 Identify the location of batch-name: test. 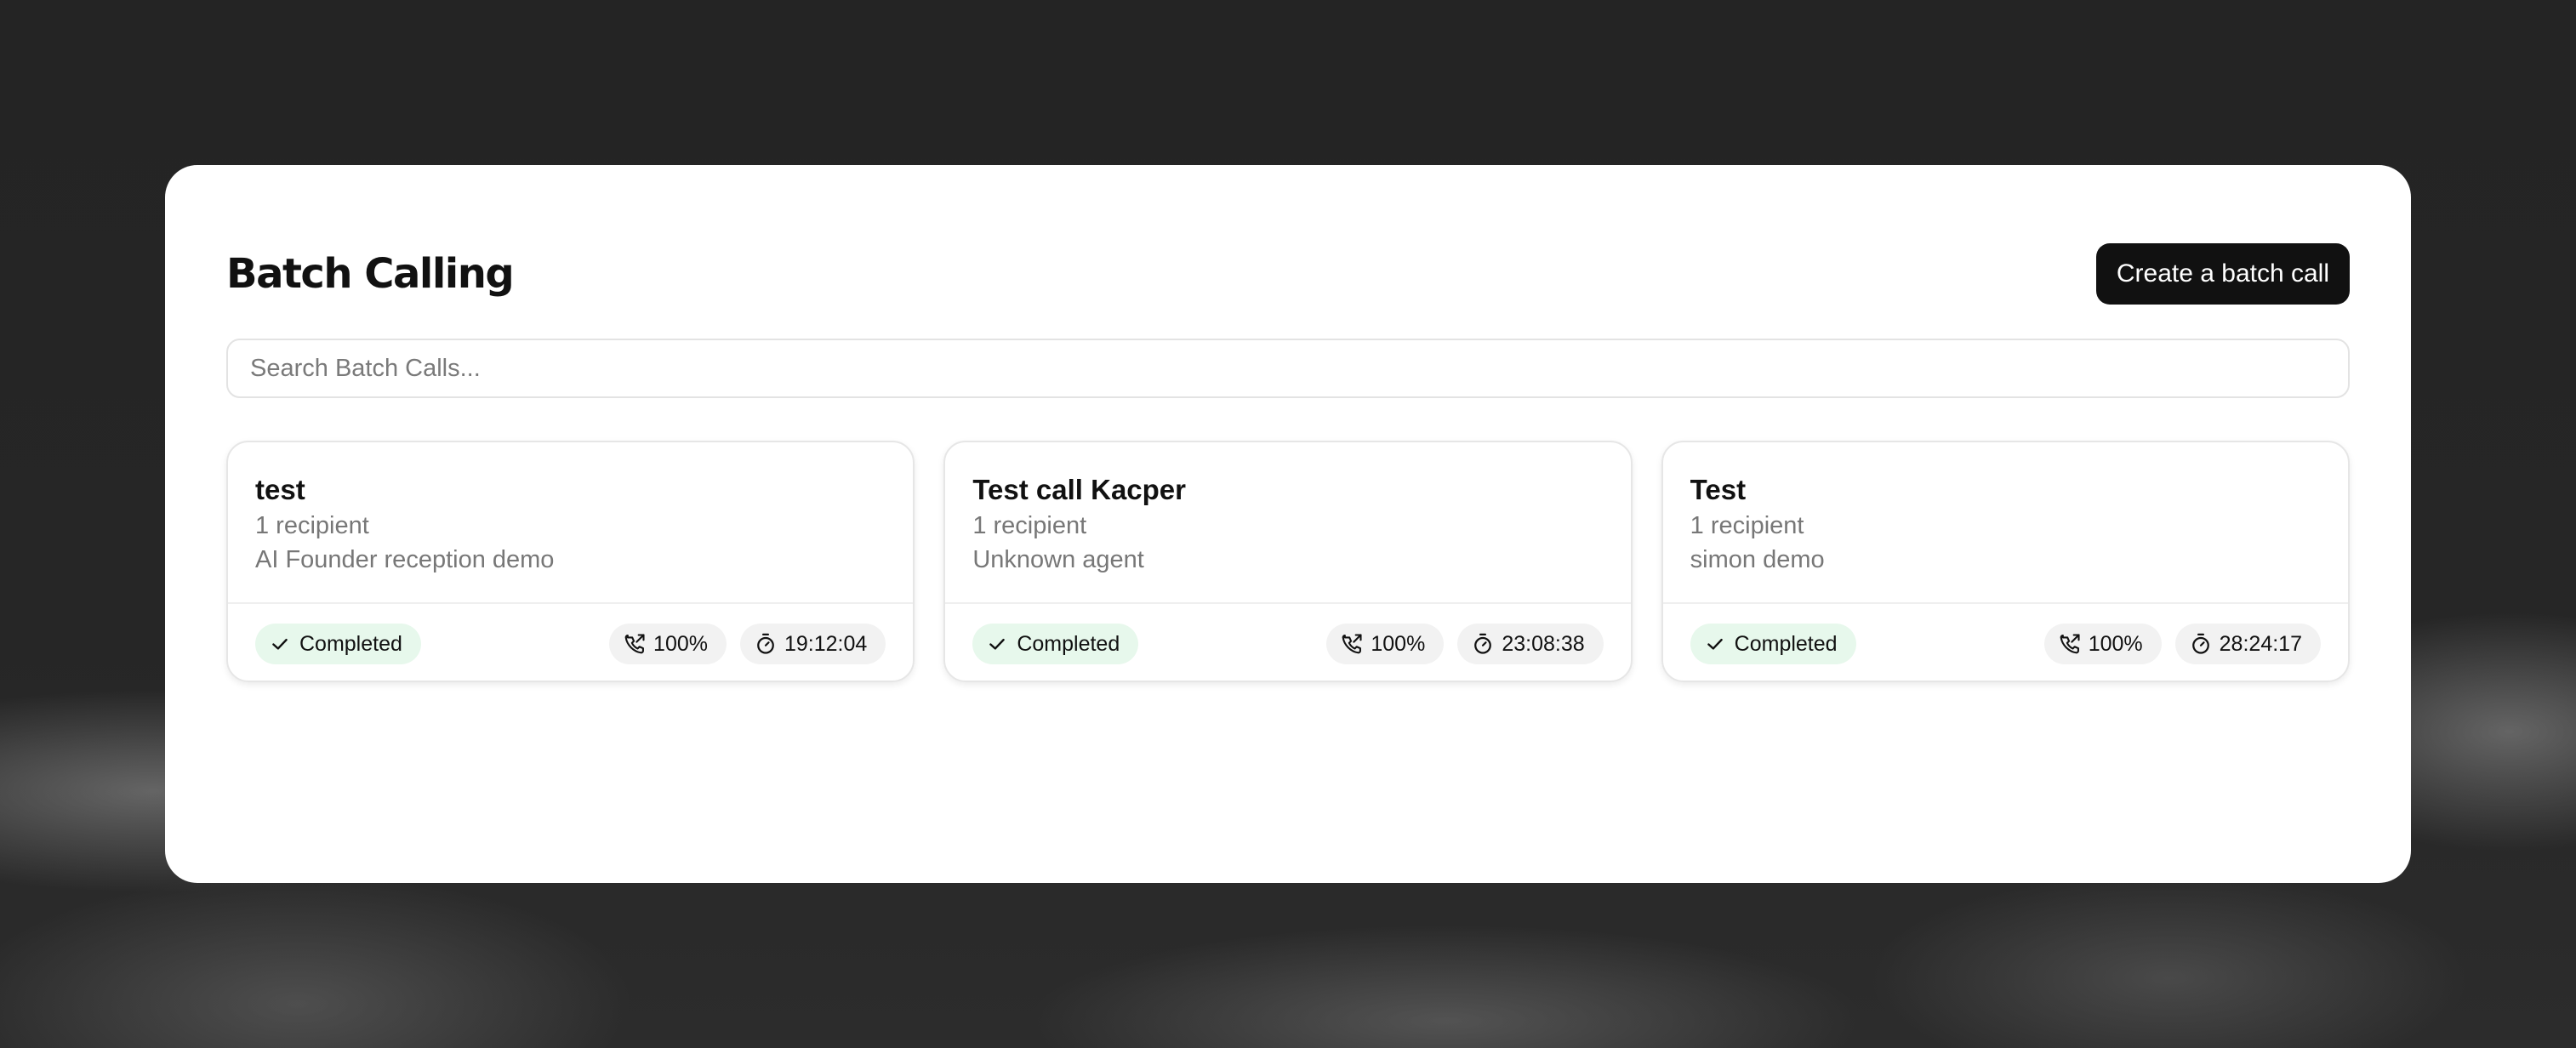
(280, 489).